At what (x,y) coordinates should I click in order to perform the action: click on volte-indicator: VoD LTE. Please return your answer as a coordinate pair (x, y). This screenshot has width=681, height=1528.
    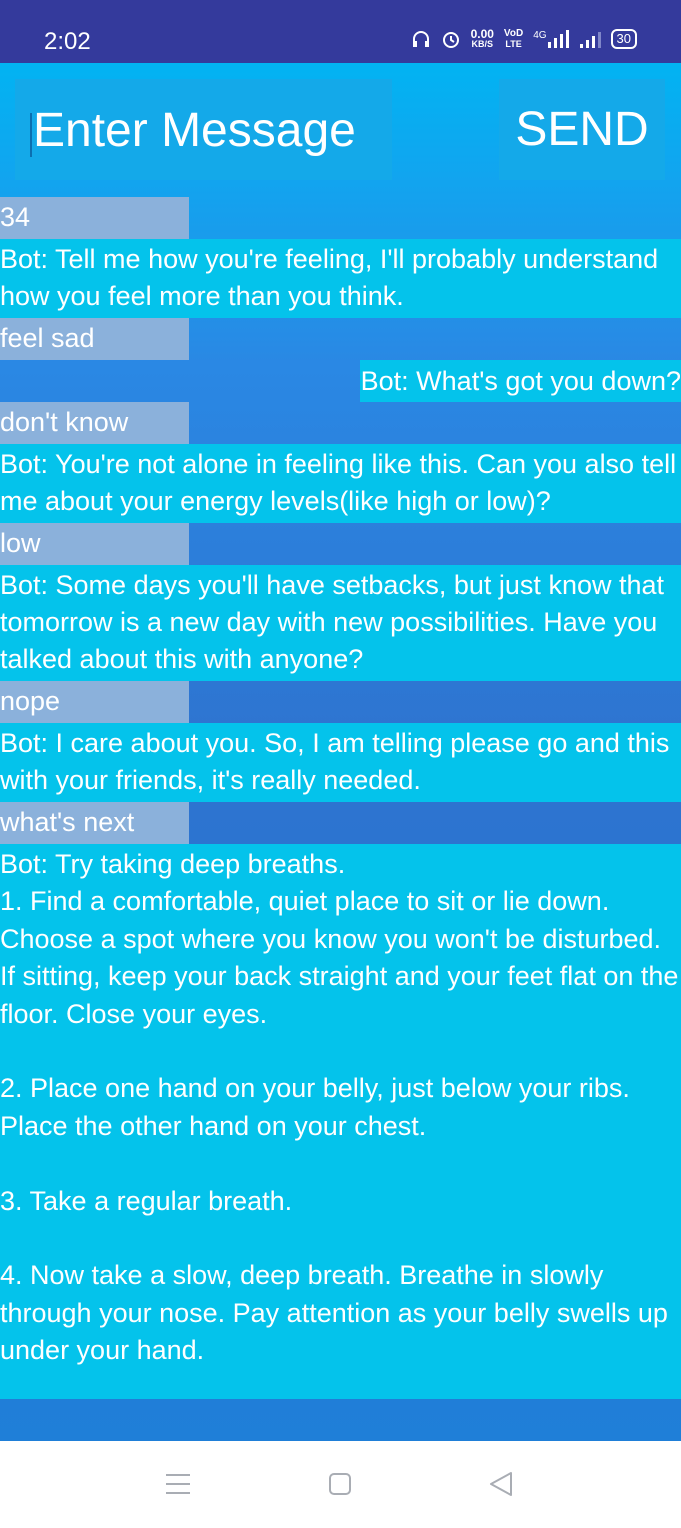
    Looking at the image, I should click on (513, 39).